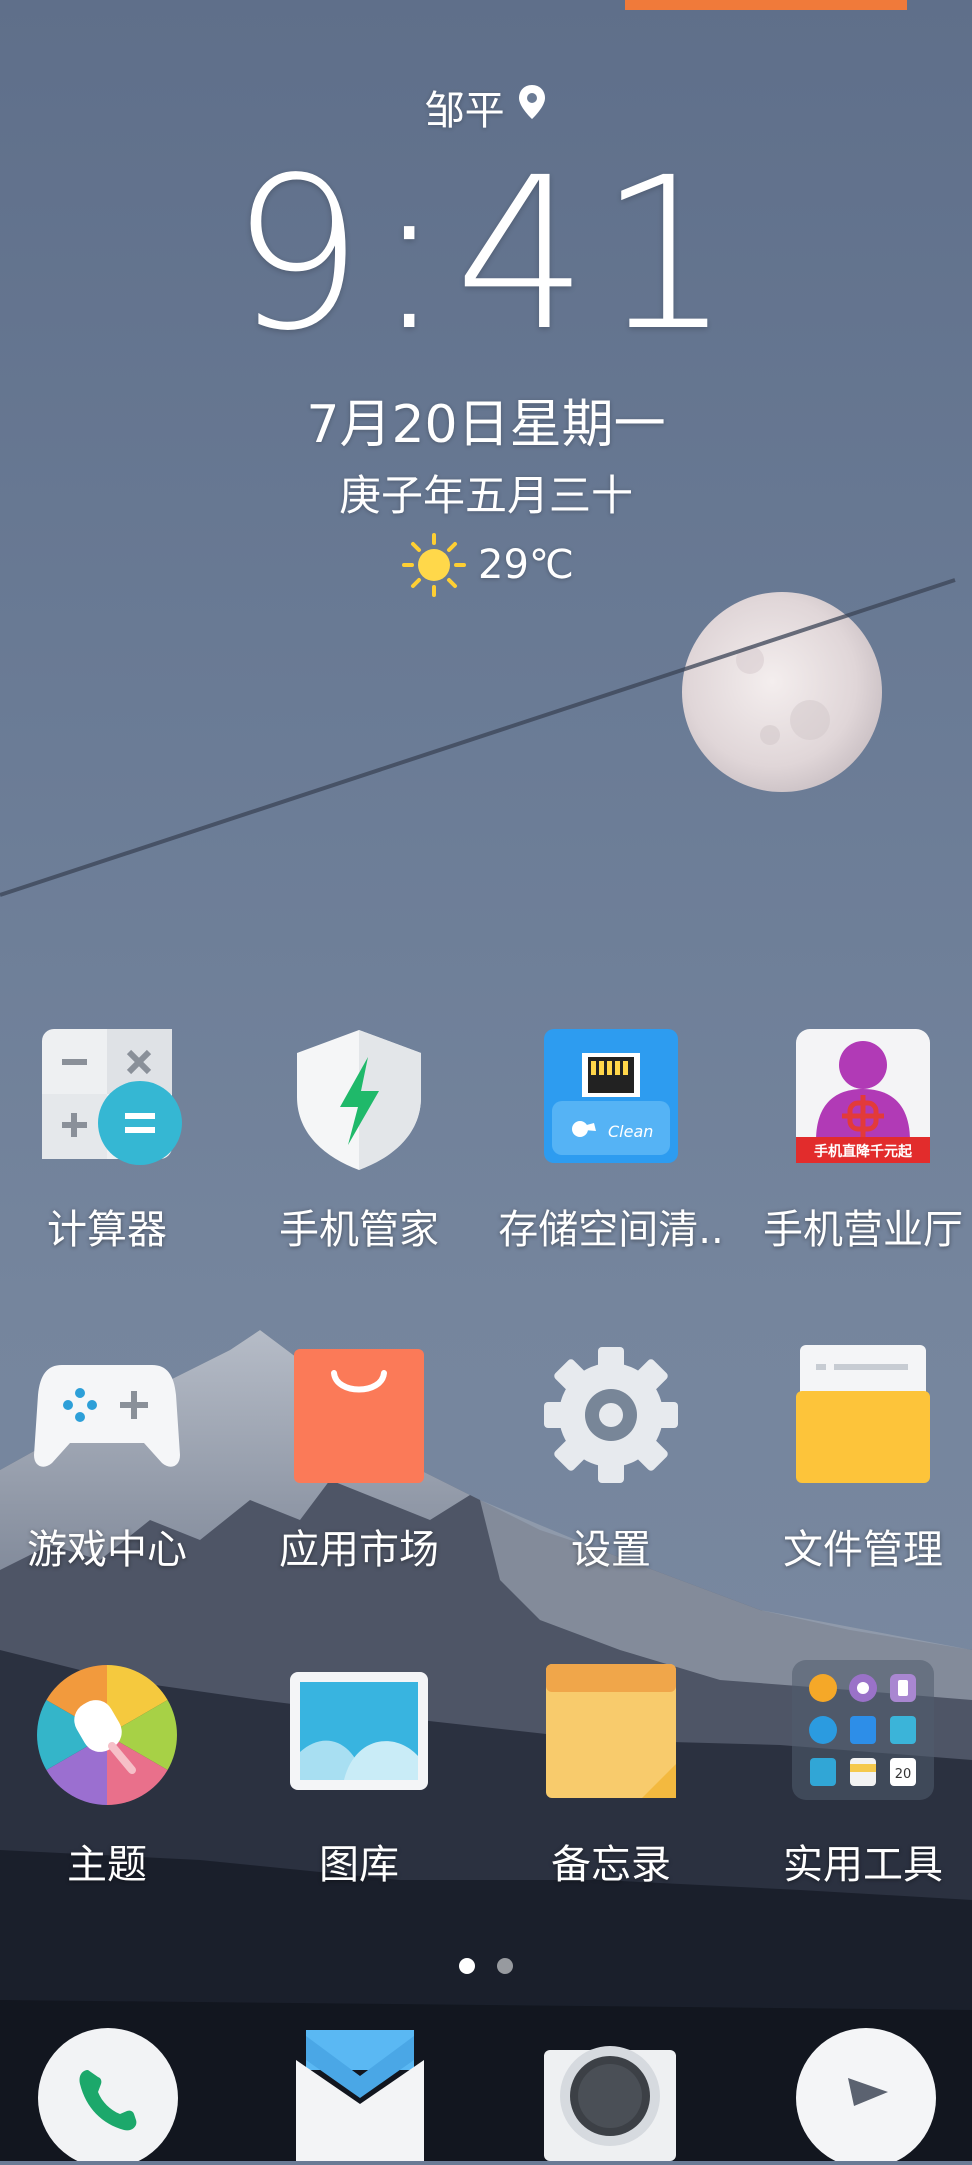  Describe the element at coordinates (434, 565) in the screenshot. I see `sun-icon` at that location.